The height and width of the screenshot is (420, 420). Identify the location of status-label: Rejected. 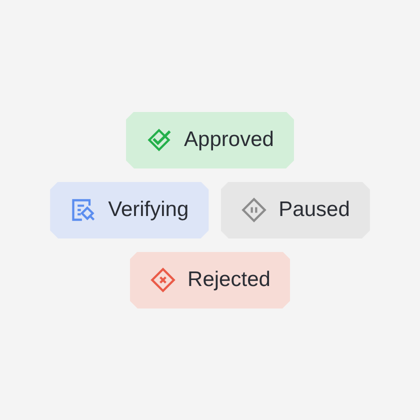
(229, 280).